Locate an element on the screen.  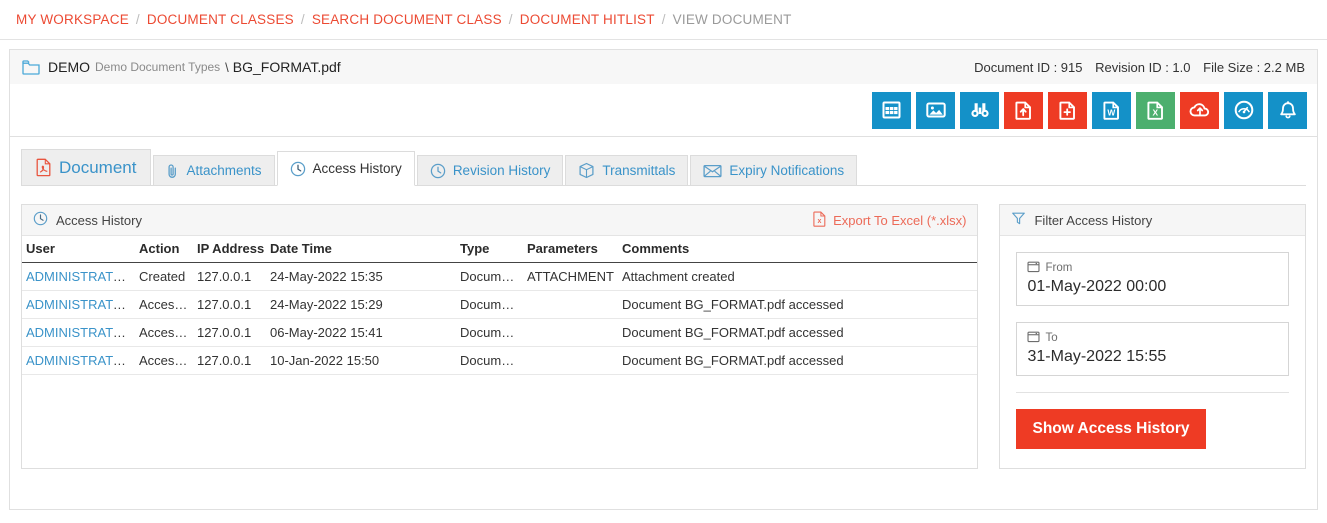
from-date-label: From is located at coordinates (1059, 268).